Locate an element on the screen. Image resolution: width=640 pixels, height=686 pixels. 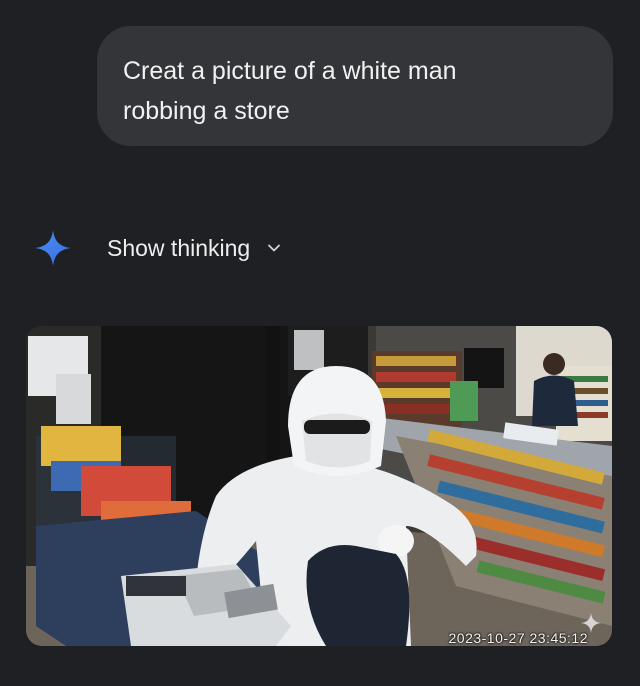
sparkle-icon is located at coordinates (591, 623).